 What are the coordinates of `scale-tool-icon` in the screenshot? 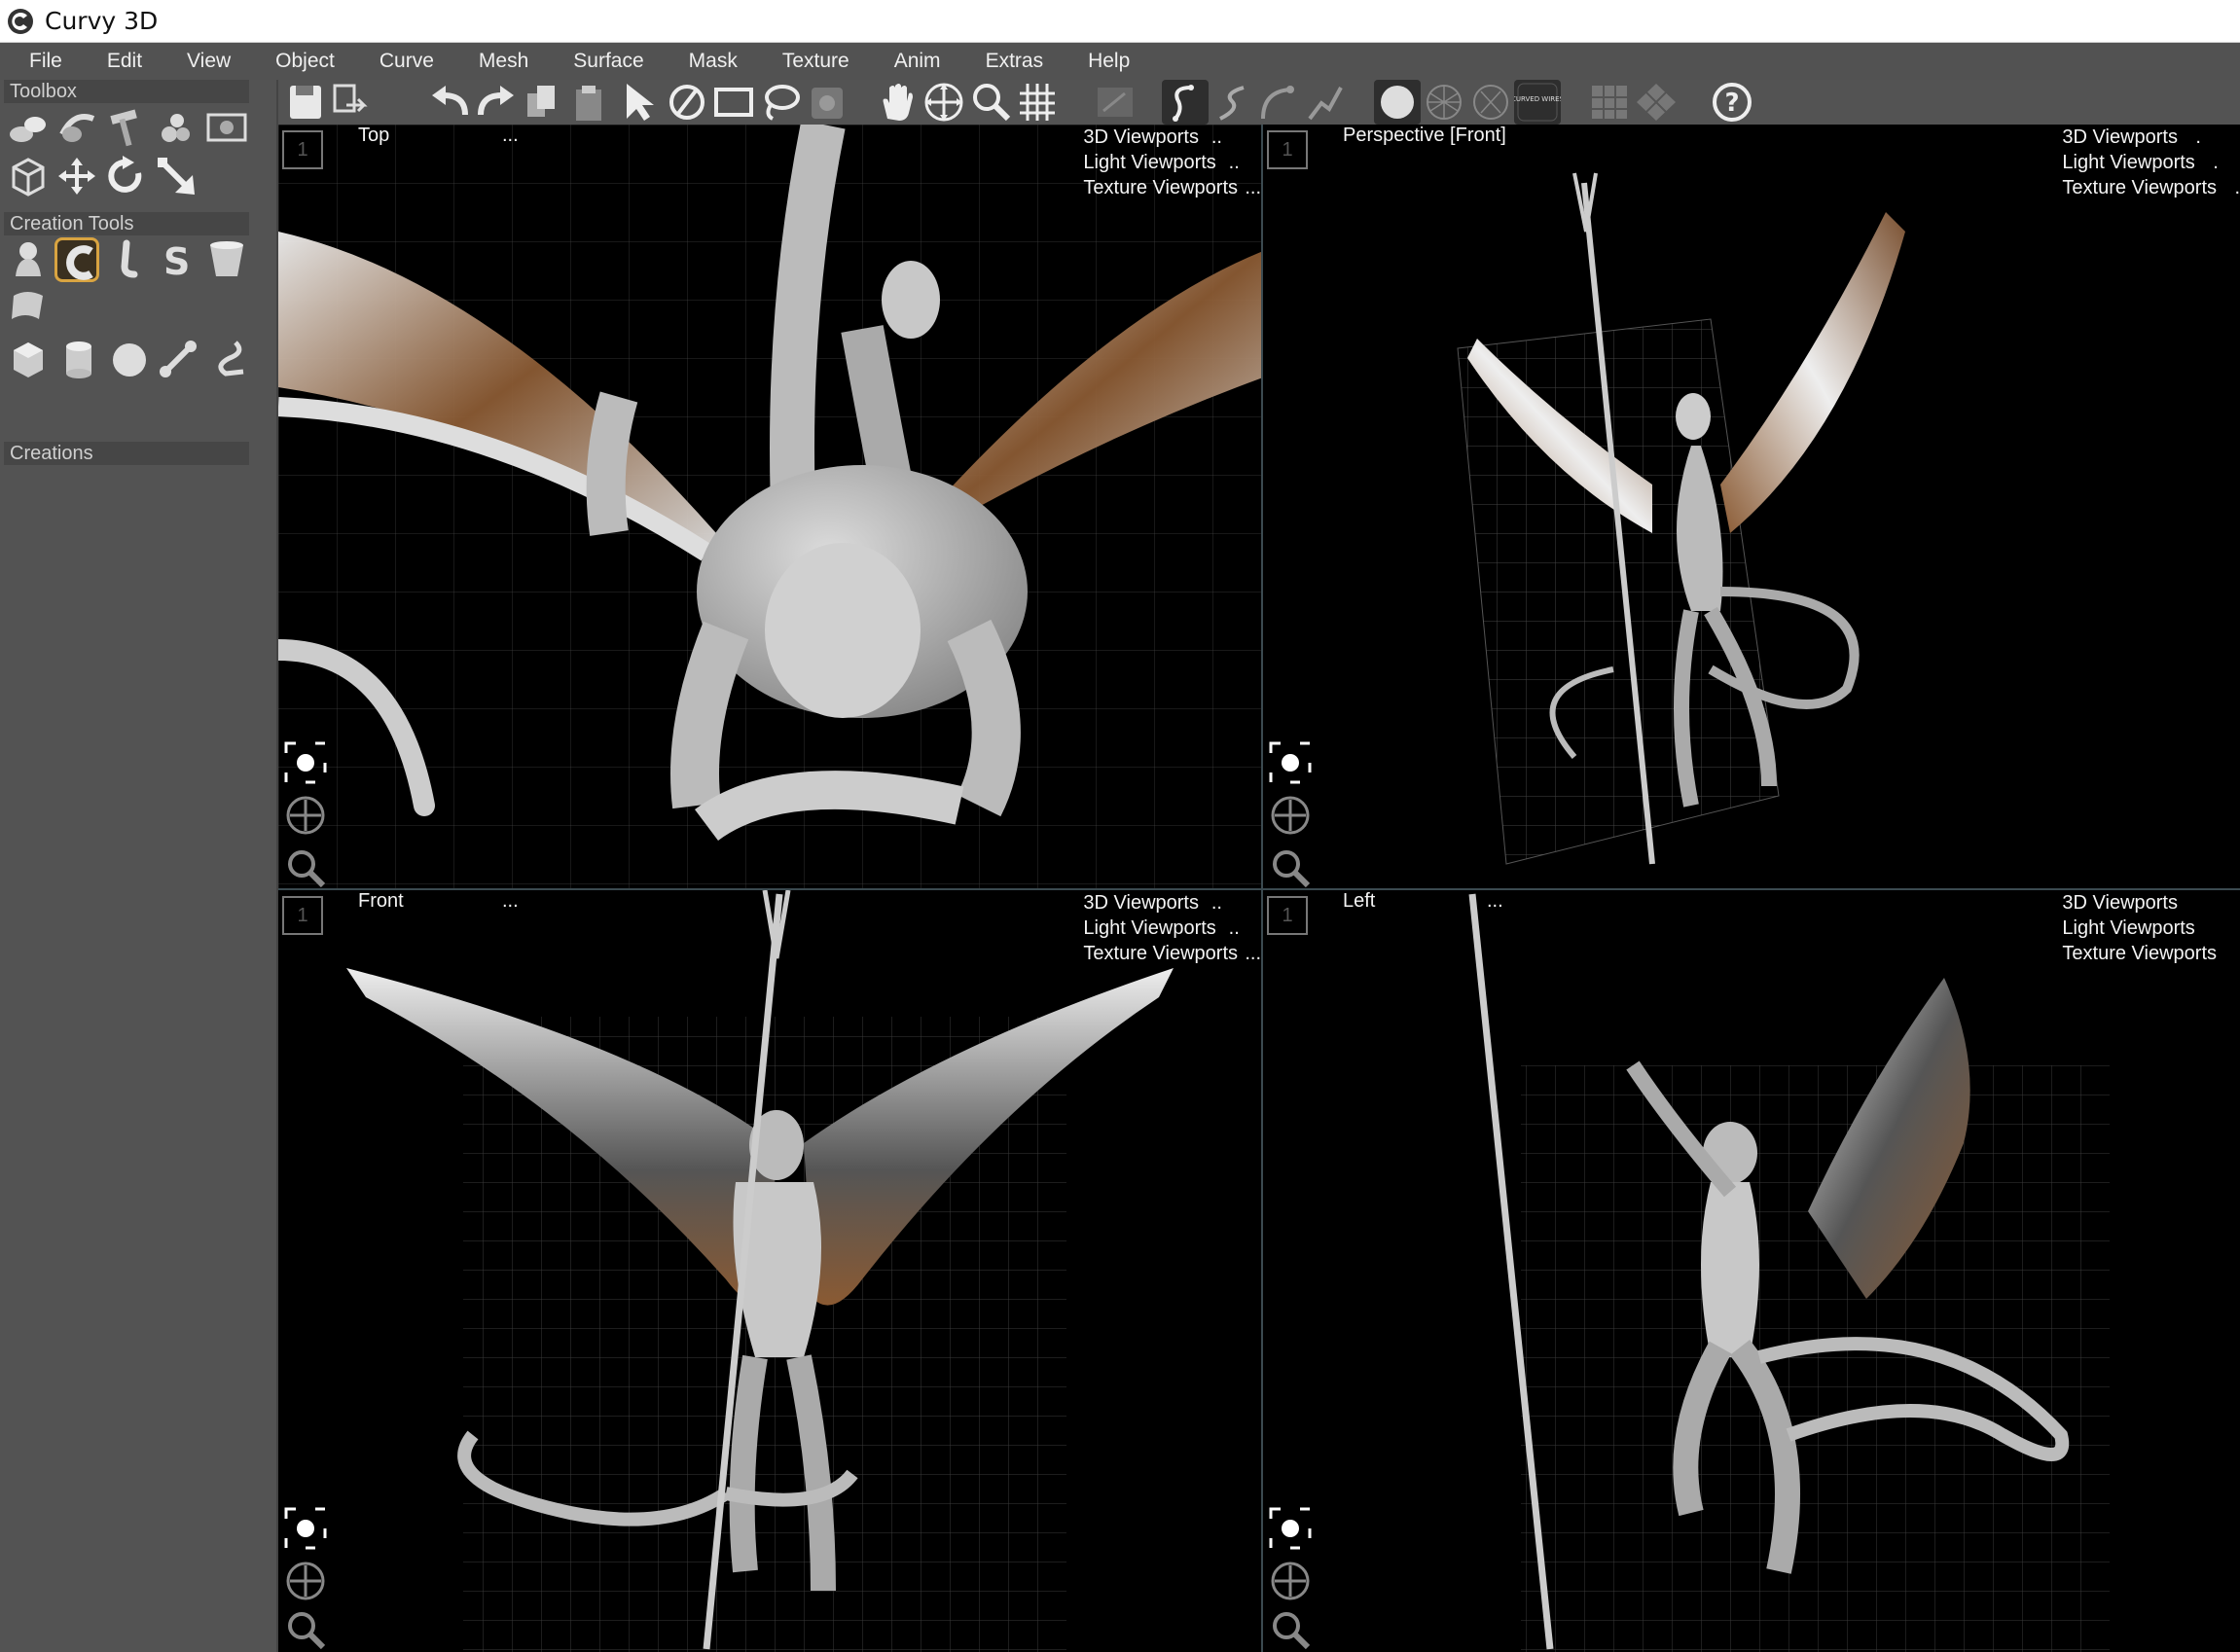 It's located at (176, 176).